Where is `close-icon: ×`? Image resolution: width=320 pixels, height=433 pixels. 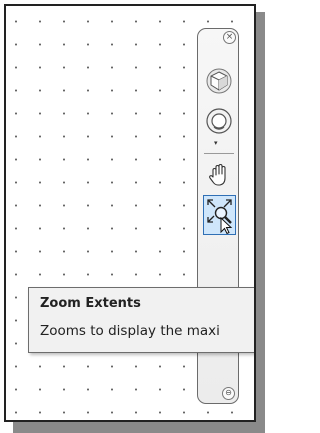
close-icon: × is located at coordinates (229, 37).